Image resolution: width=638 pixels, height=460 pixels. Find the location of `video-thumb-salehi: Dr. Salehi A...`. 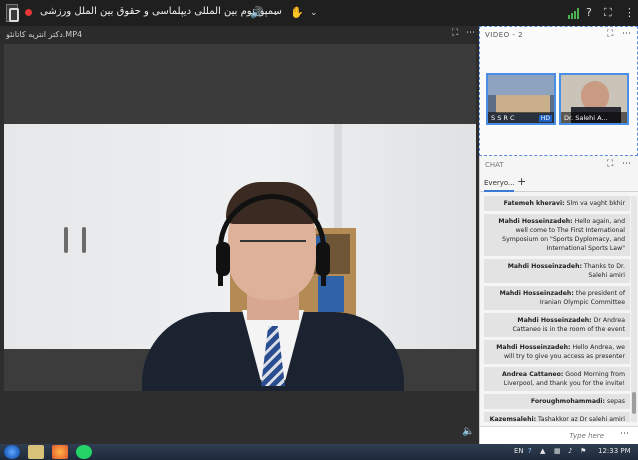

video-thumb-salehi: Dr. Salehi A... is located at coordinates (594, 99).